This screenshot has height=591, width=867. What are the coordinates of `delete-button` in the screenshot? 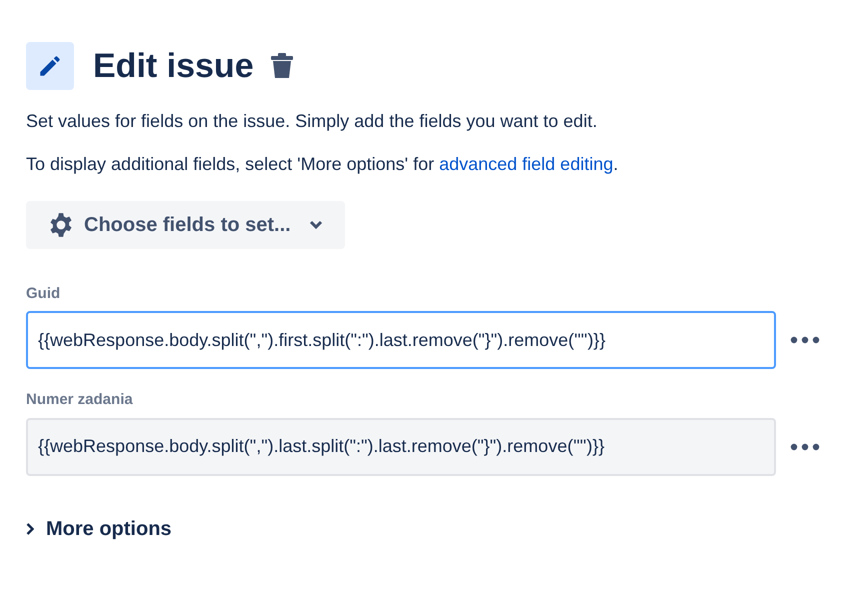 It's located at (282, 66).